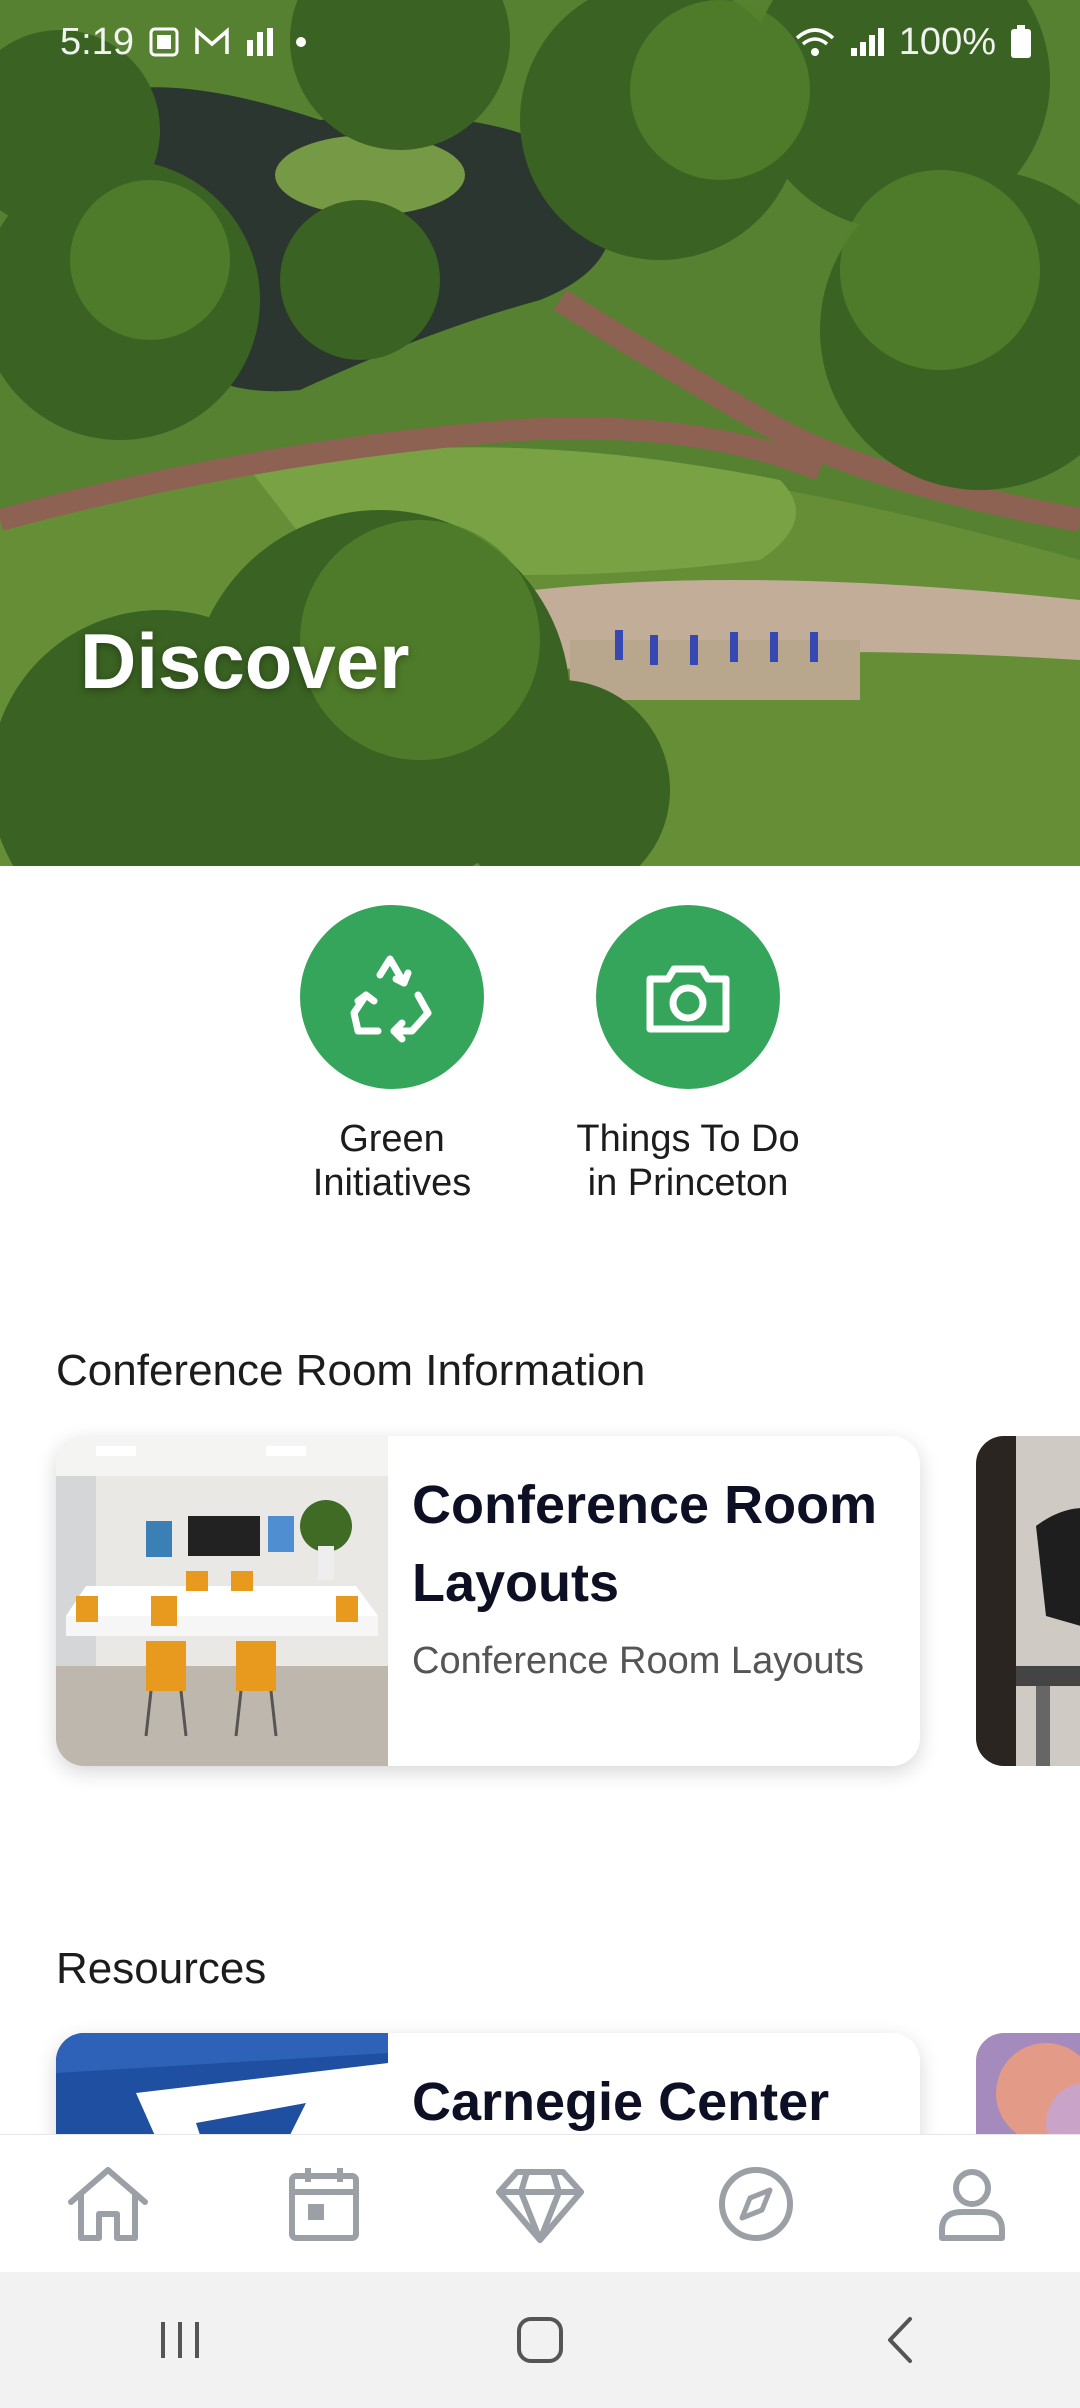 This screenshot has height=2408, width=1080. What do you see at coordinates (300, 42) in the screenshot?
I see `dot-icon` at bounding box center [300, 42].